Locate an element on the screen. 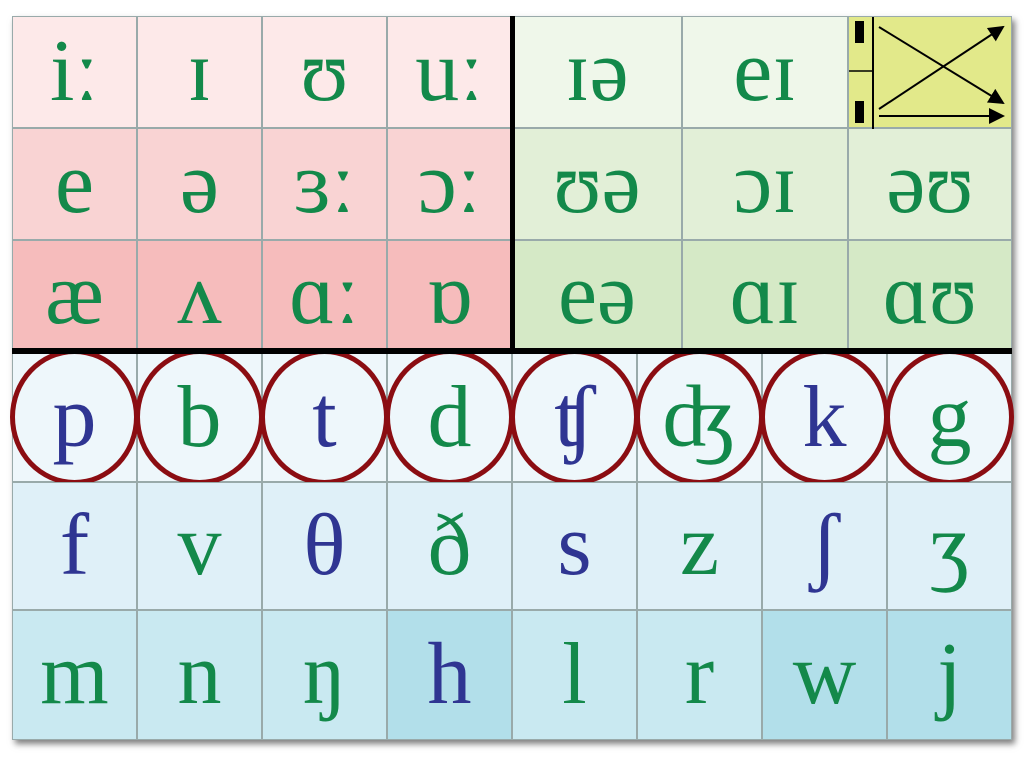  indicator-cell is located at coordinates (930, 72).